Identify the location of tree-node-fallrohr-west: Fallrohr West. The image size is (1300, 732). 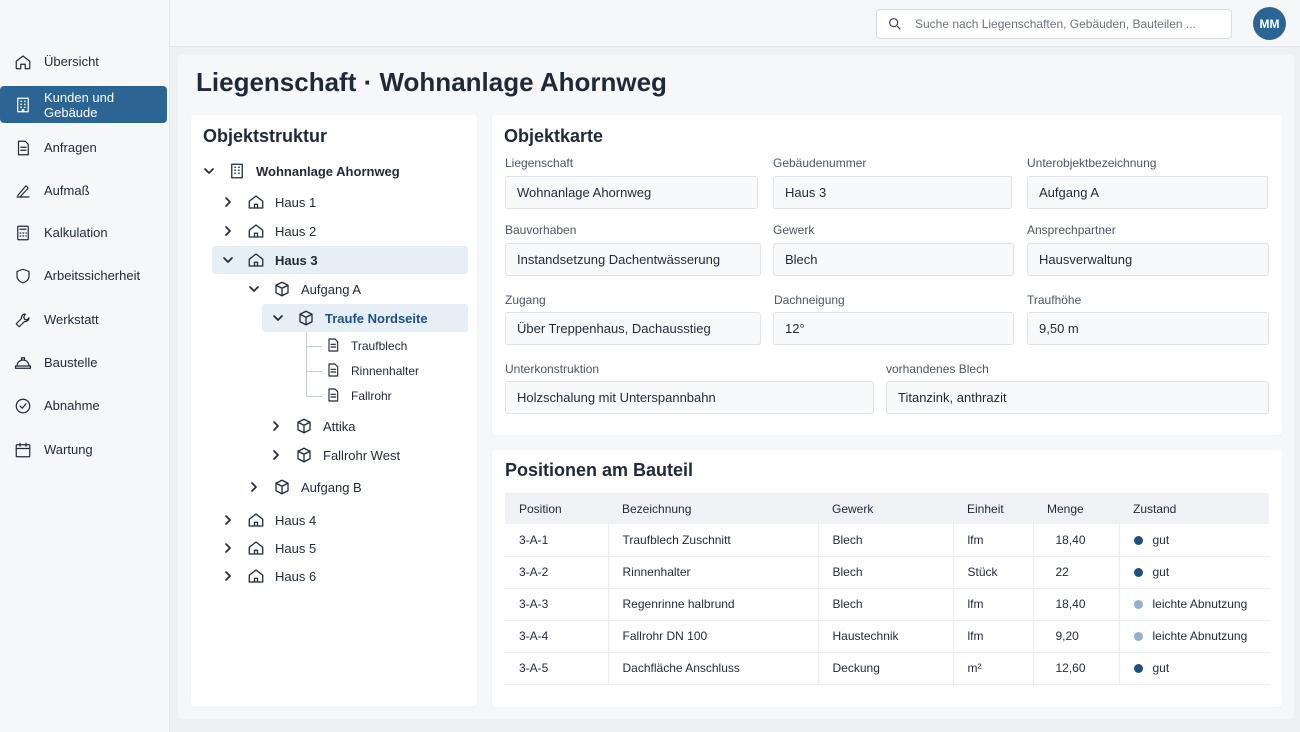
(364, 455).